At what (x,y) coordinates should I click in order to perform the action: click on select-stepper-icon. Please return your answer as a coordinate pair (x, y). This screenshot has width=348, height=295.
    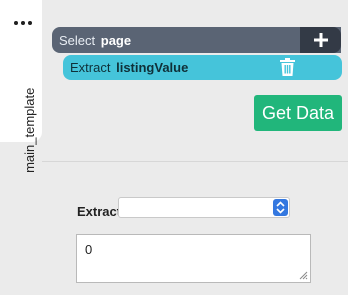
    Looking at the image, I should click on (280, 207).